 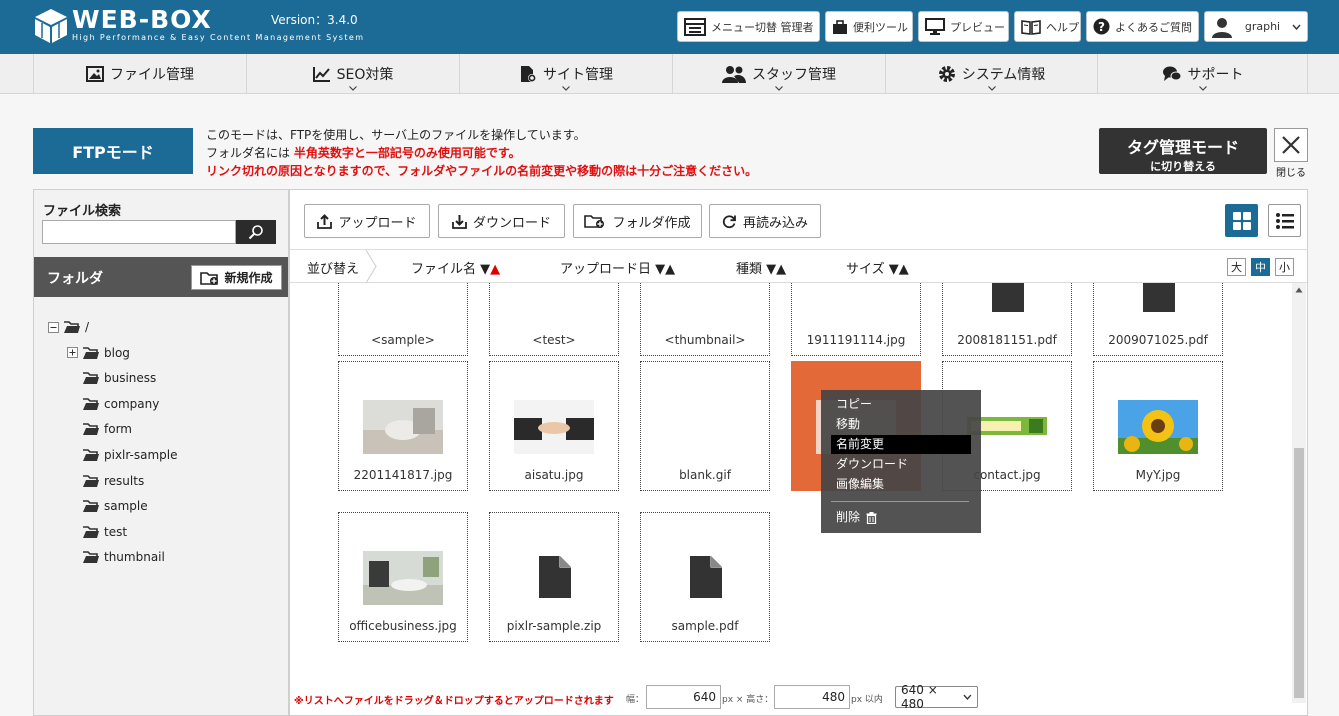 What do you see at coordinates (72, 353) in the screenshot?
I see `expand-toggle-icon` at bounding box center [72, 353].